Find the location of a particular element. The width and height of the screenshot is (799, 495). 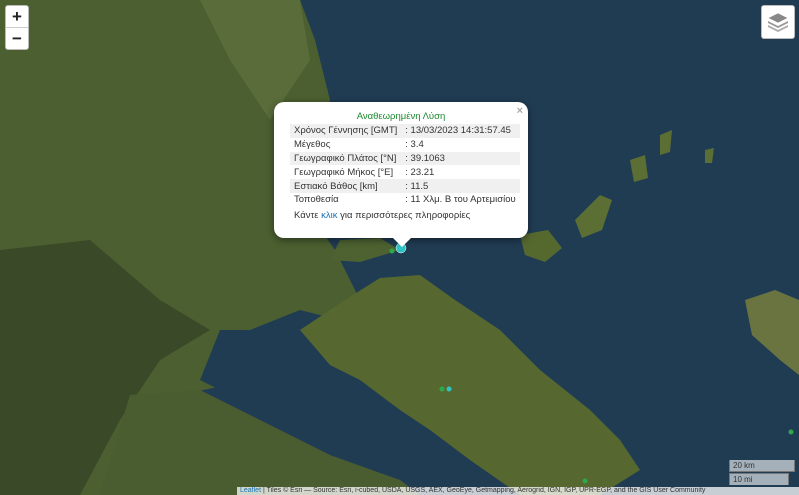

row-value: : 23.21 is located at coordinates (420, 172).